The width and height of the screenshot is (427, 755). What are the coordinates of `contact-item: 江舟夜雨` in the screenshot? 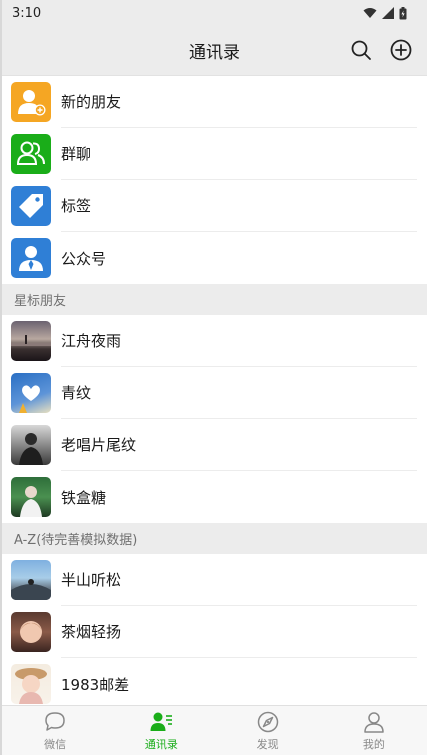 It's located at (214, 341).